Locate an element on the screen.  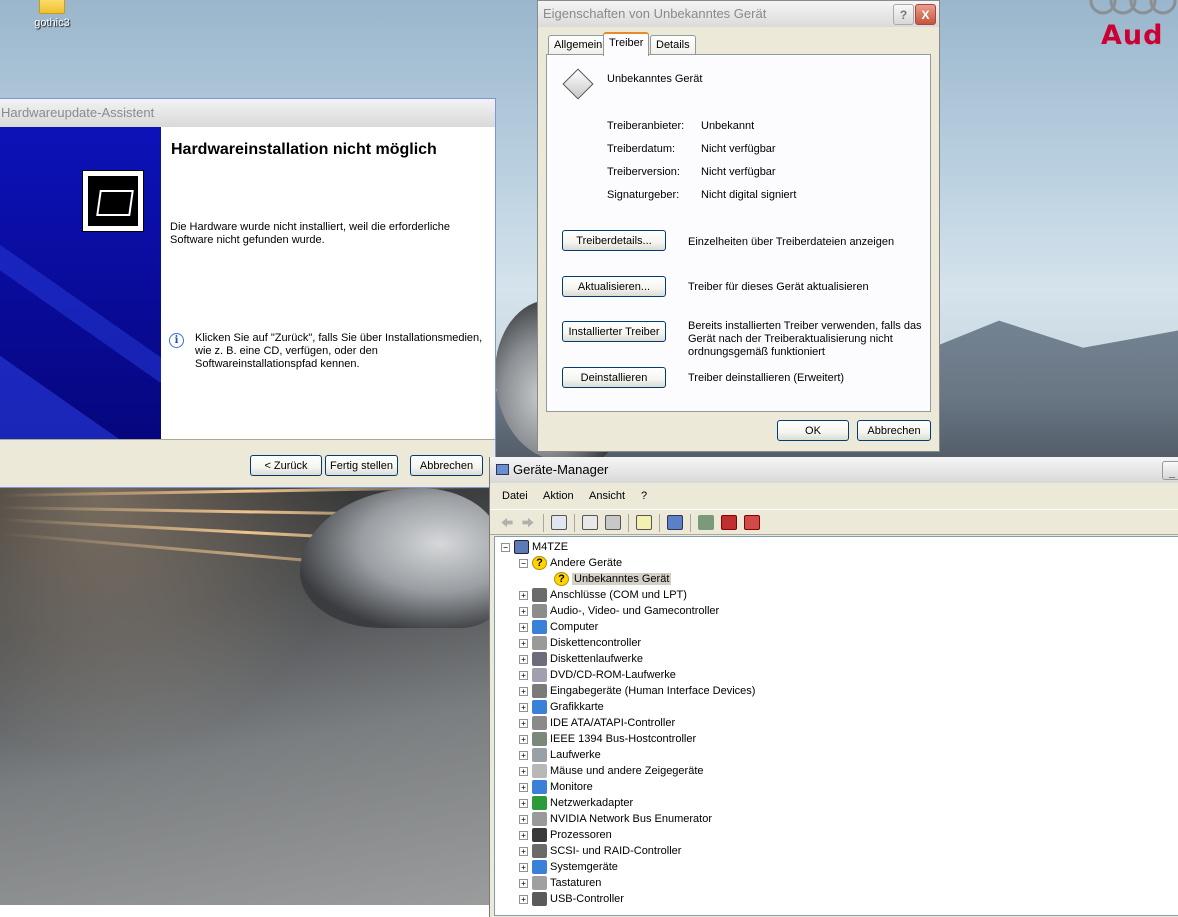
desktop-icon-gothic3: gothic3 is located at coordinates (52, 14).